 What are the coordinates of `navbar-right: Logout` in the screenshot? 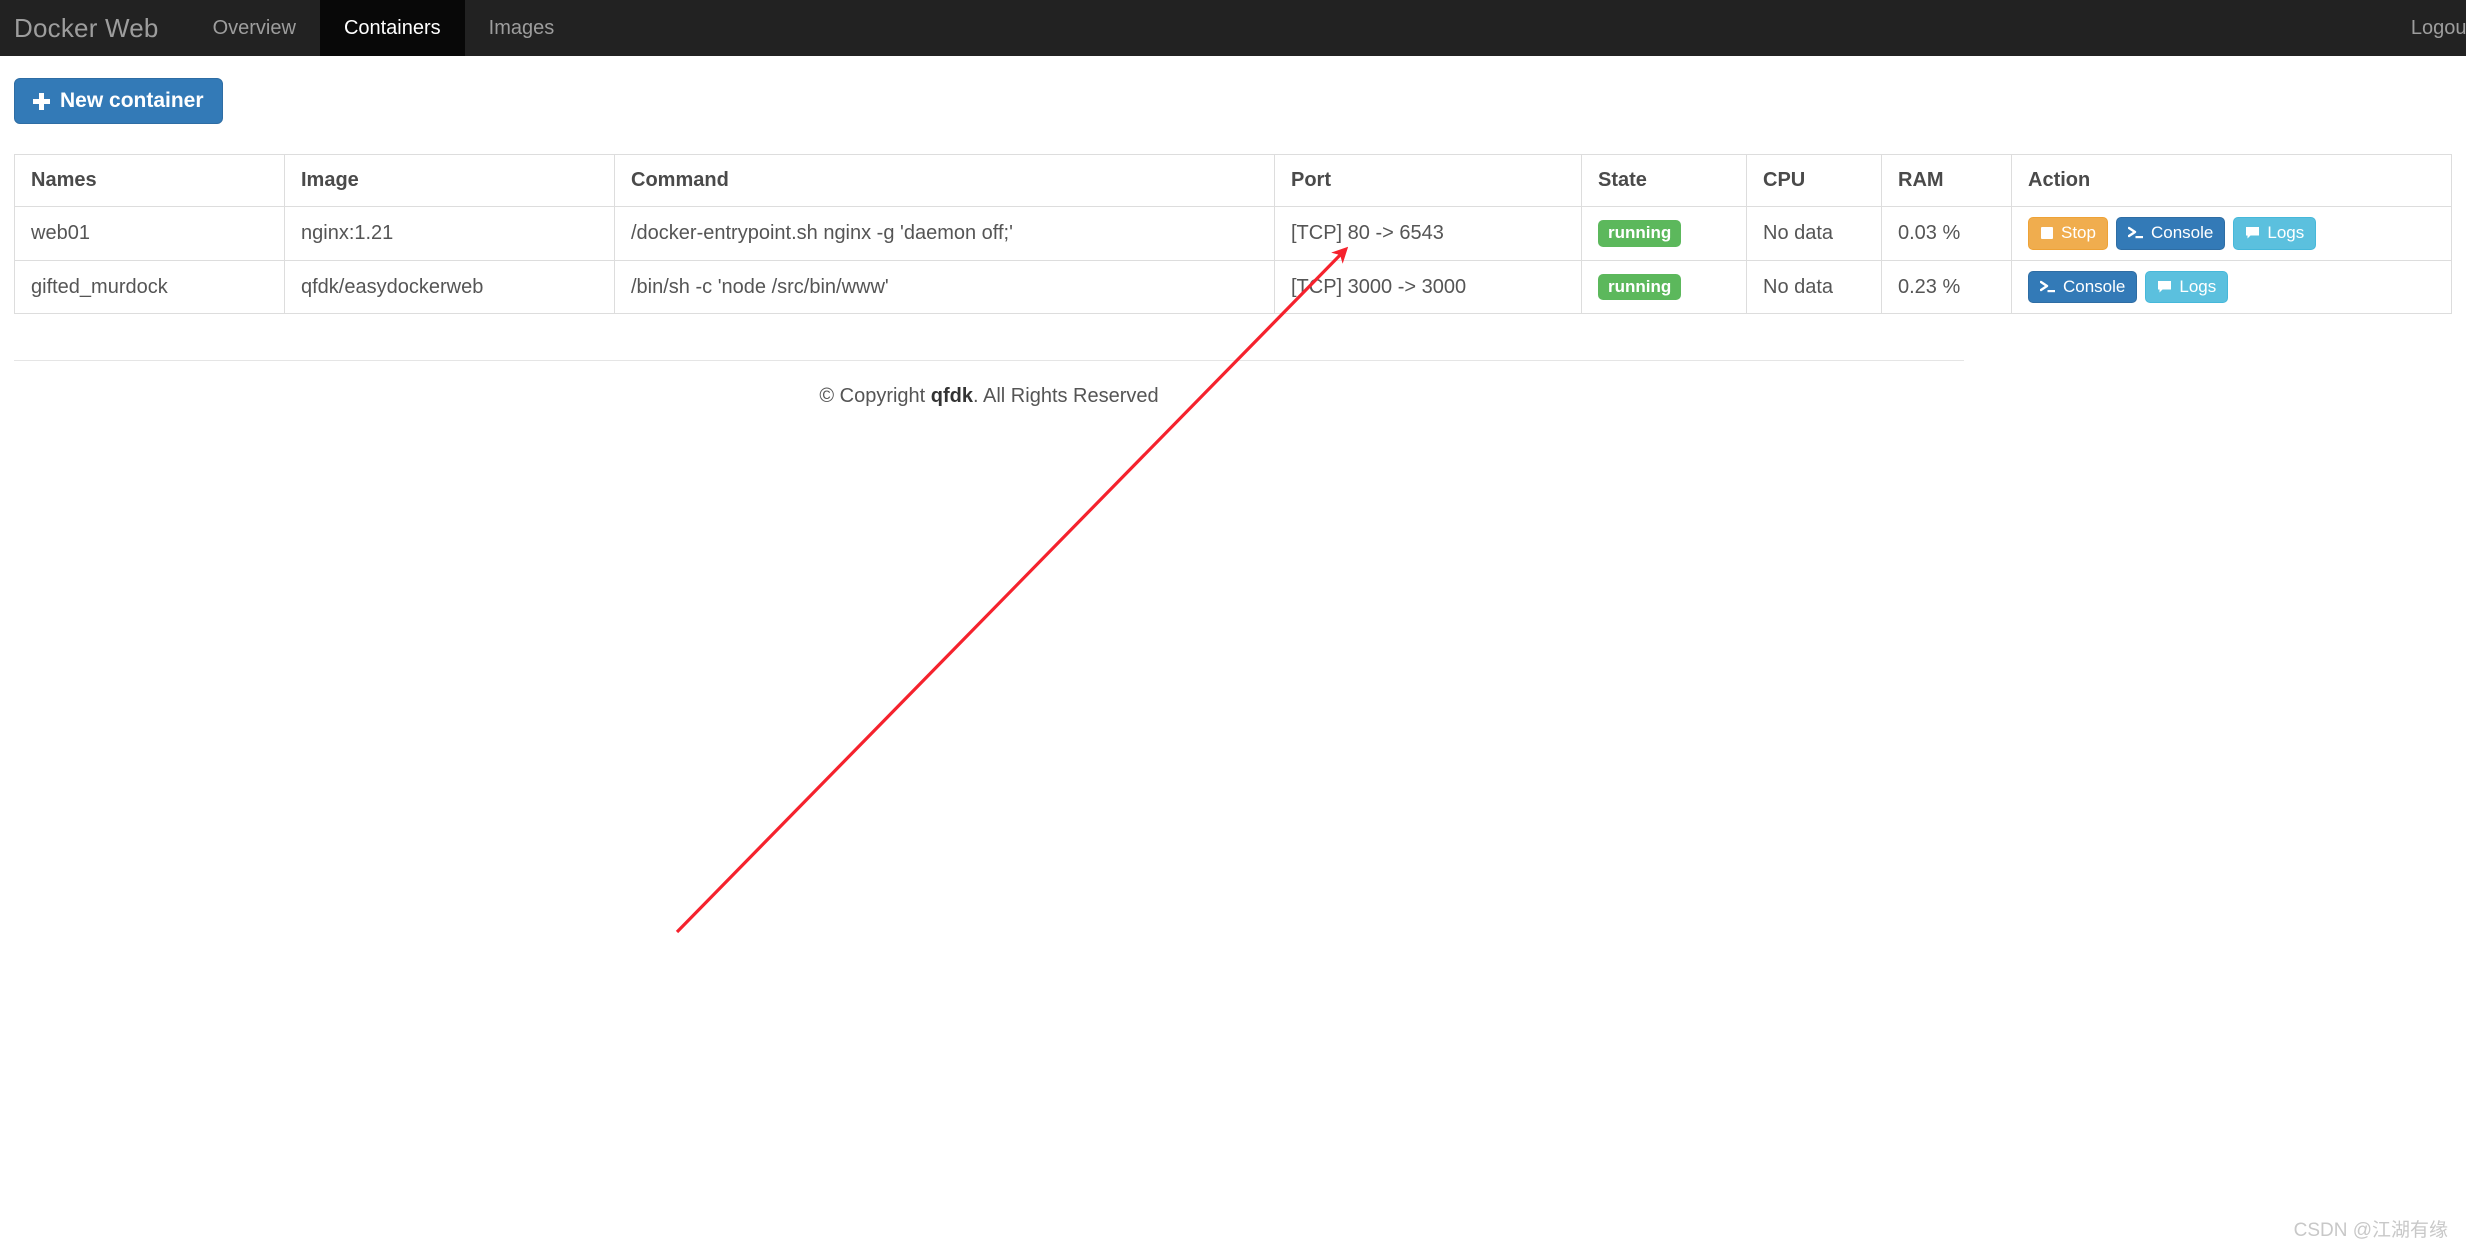 It's located at (2422, 28).